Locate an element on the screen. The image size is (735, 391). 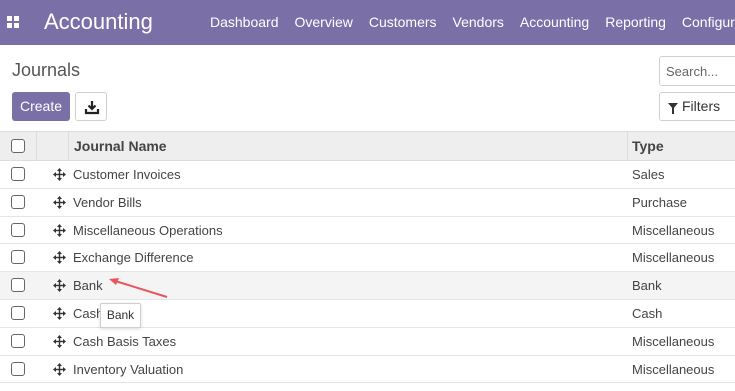
create-button: Create is located at coordinates (41, 106).